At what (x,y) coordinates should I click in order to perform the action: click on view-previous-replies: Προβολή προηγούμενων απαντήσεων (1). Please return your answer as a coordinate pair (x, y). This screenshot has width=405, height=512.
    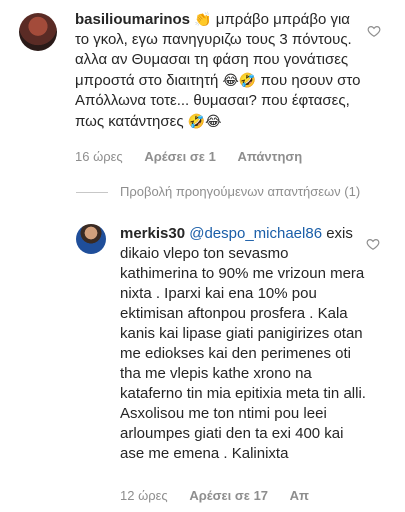
    Looking at the image, I should click on (218, 191).